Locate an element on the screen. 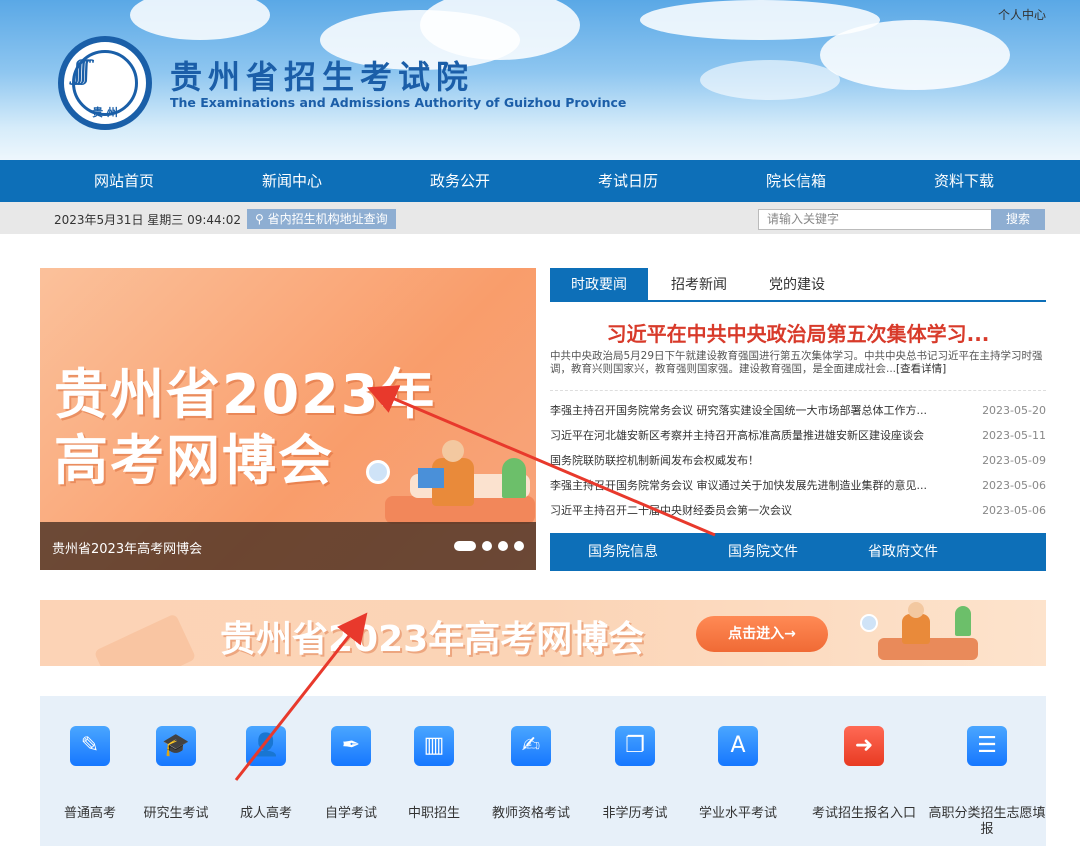 This screenshot has width=1080, height=867. service-postgraduate: 🎓 研究生考试 is located at coordinates (176, 771).